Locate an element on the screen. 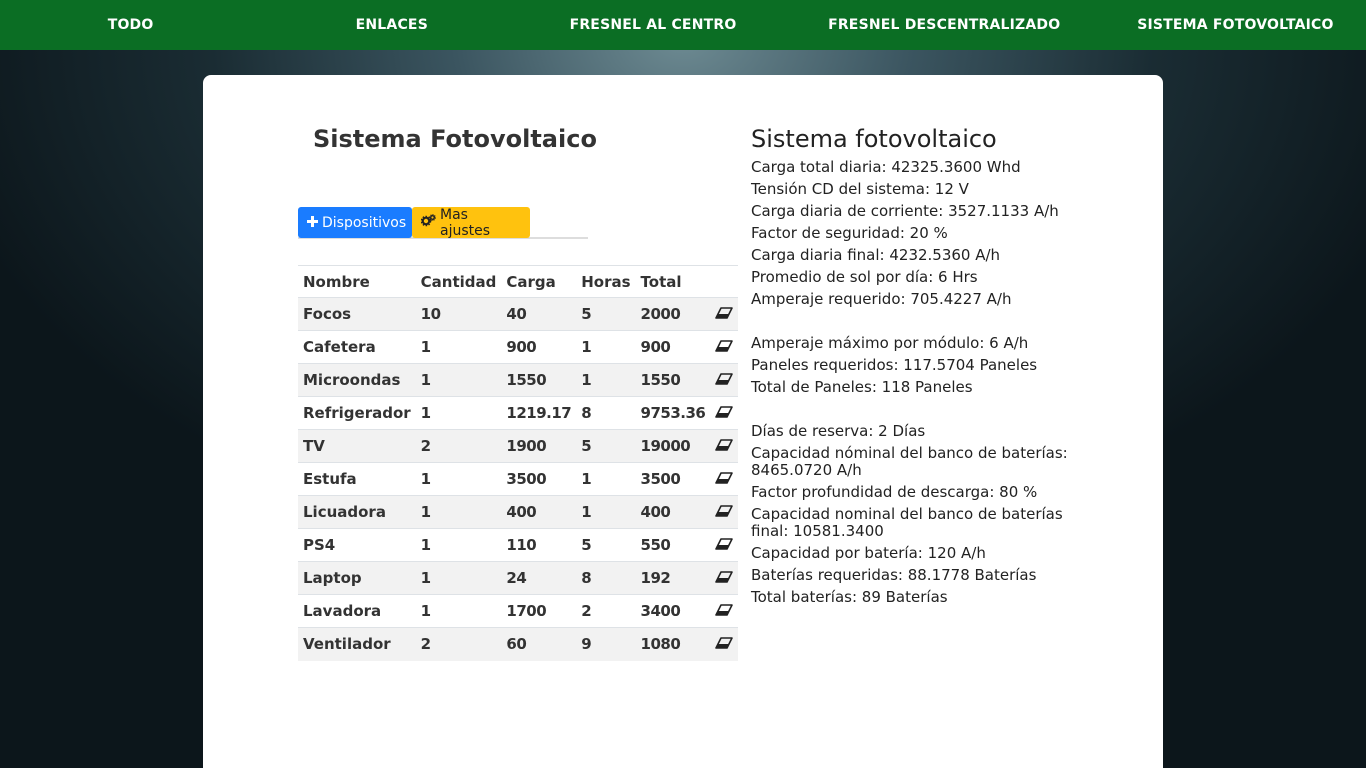  header-nombre: Nombre is located at coordinates (357, 281).